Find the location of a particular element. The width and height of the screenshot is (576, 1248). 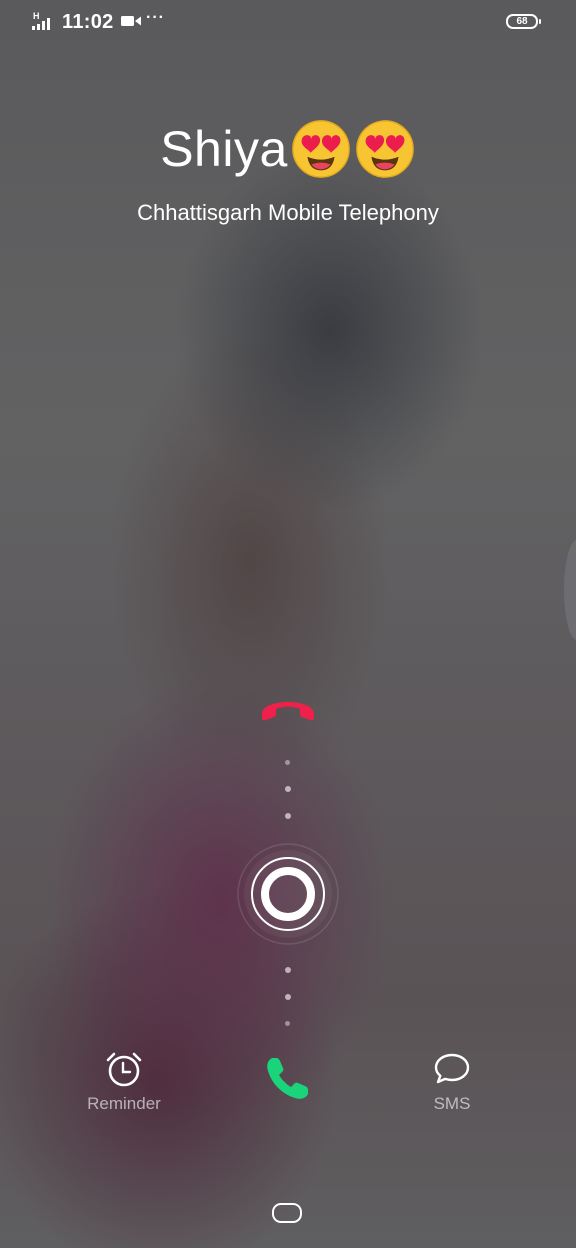

edge-handle is located at coordinates (570, 590).